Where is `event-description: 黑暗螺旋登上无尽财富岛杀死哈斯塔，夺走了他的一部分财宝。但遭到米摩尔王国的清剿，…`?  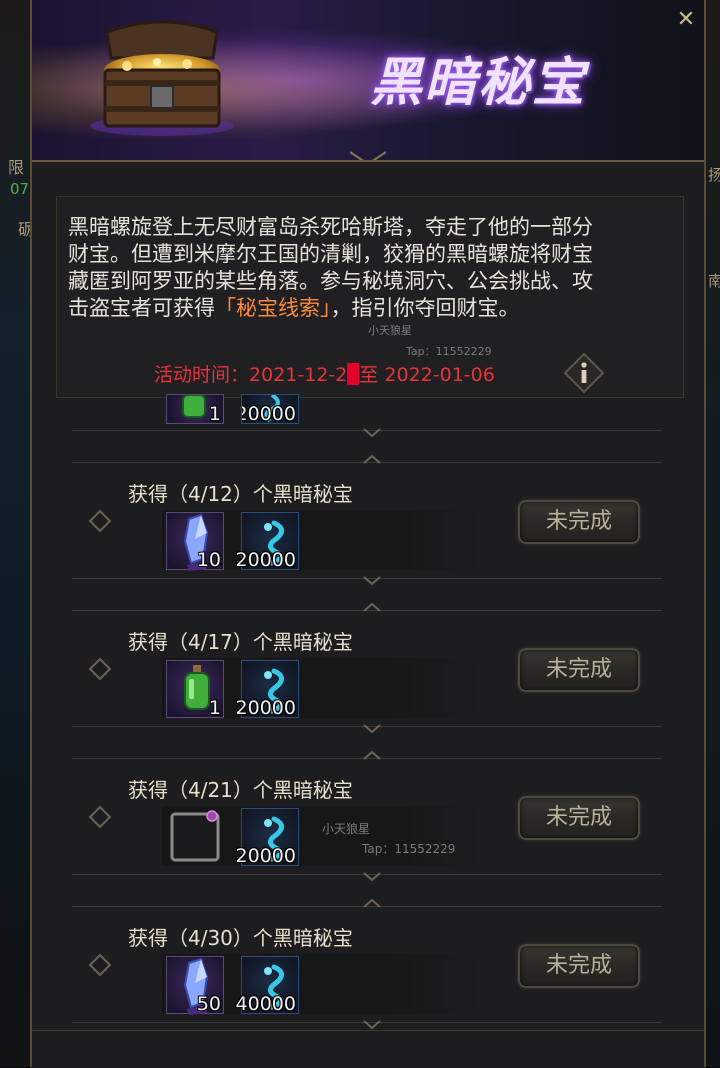 event-description: 黑暗螺旋登上无尽财富岛杀死哈斯塔，夺走了他的一部分财宝。但遭到米摩尔王国的清剿，… is located at coordinates (338, 268).